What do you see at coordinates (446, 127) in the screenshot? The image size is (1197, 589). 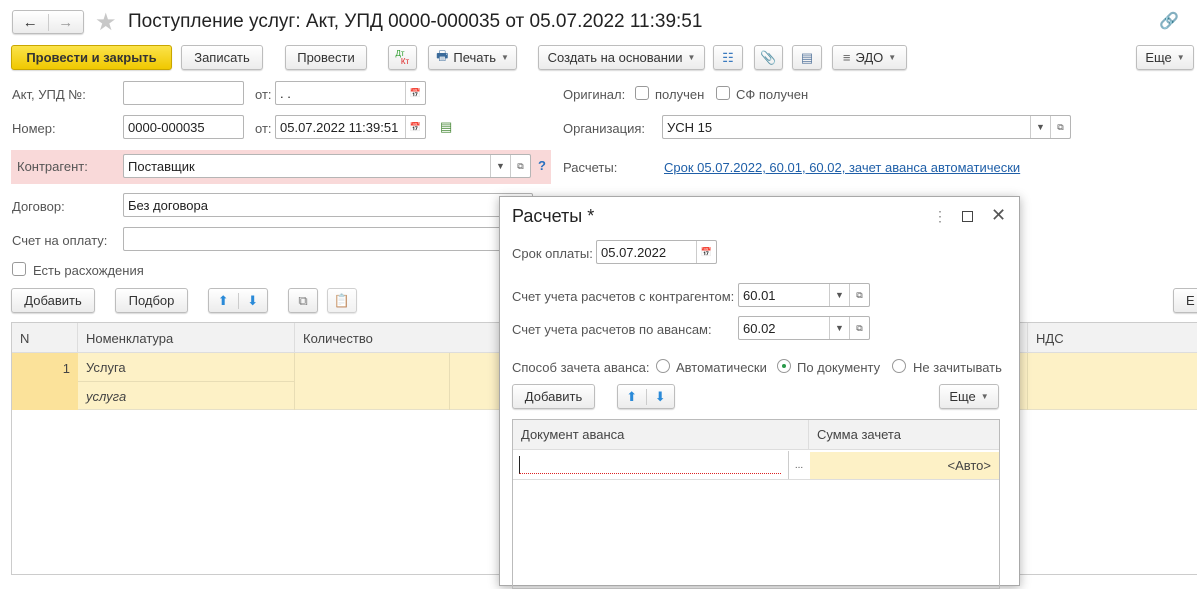 I see `document-check-icon: ▤` at bounding box center [446, 127].